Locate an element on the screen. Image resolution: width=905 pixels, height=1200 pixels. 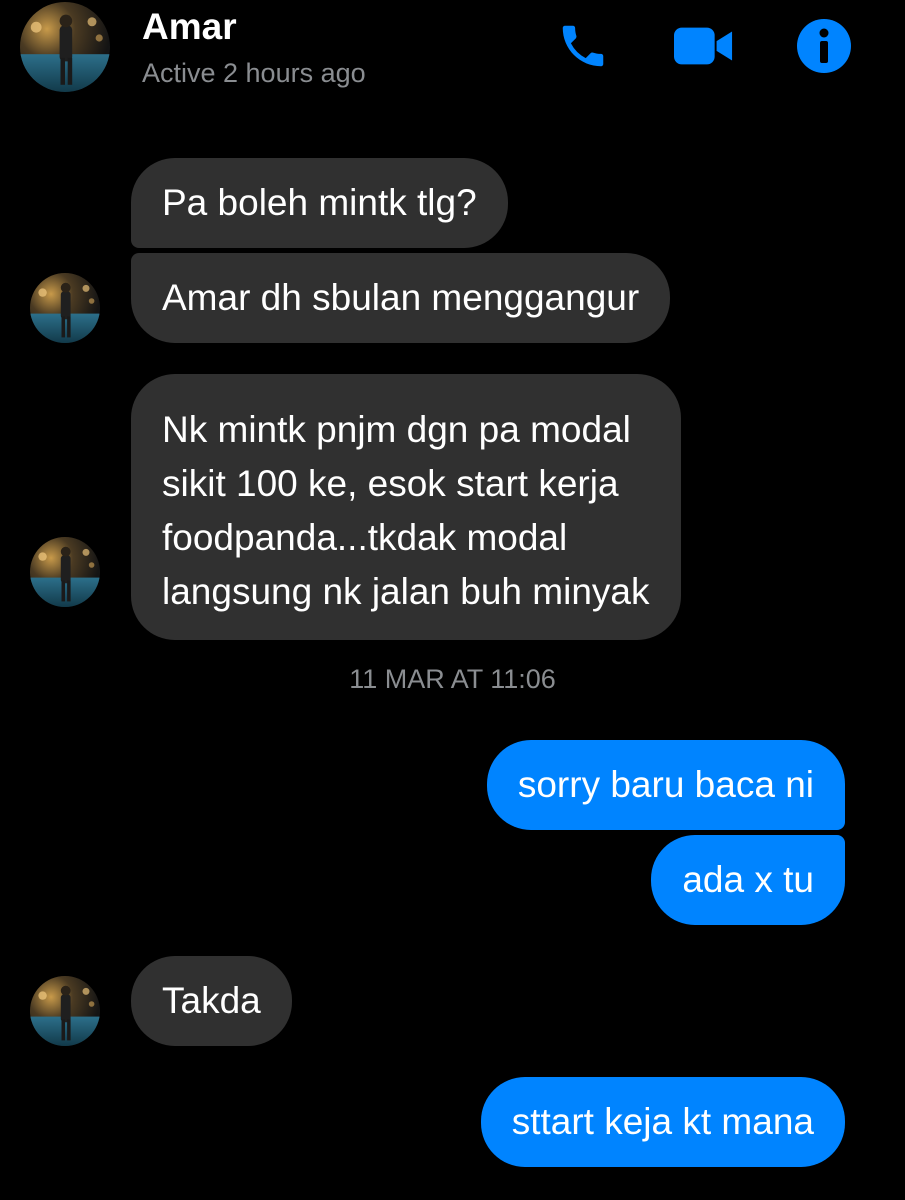
info-button is located at coordinates (824, 46).